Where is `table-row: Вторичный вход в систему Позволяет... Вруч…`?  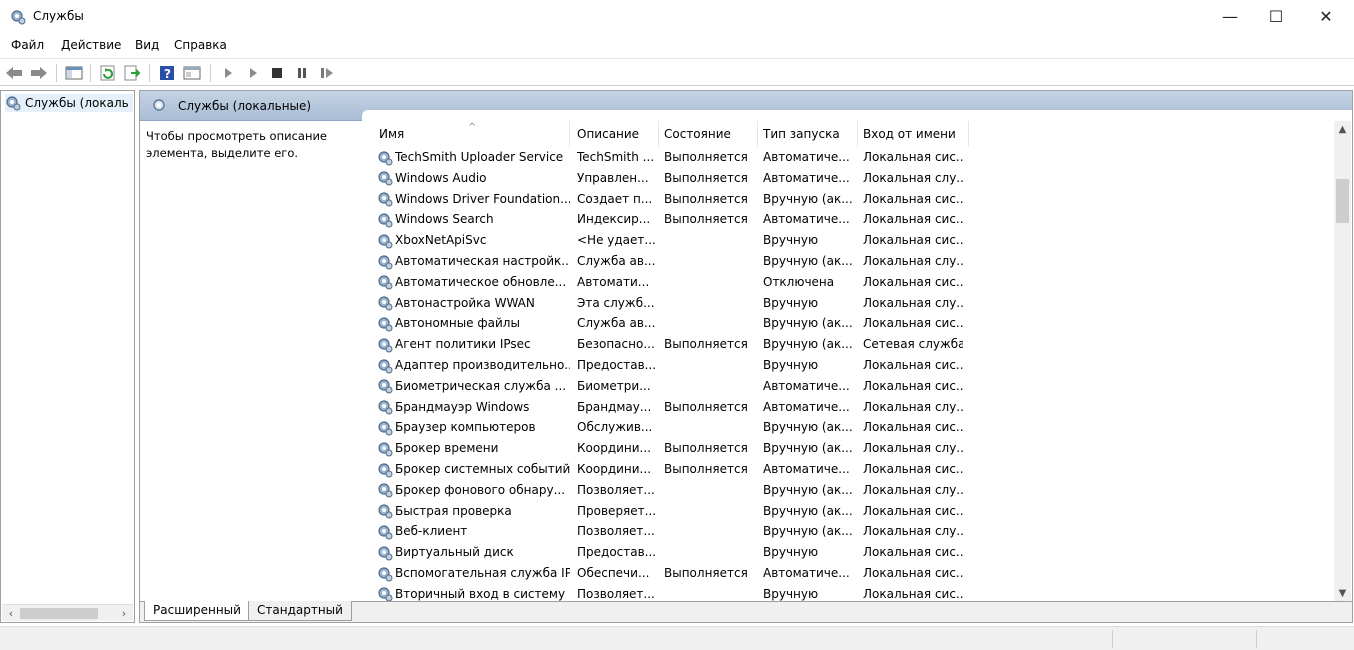
table-row: Вторичный вход в систему Позволяет... Вруч… is located at coordinates (854, 592).